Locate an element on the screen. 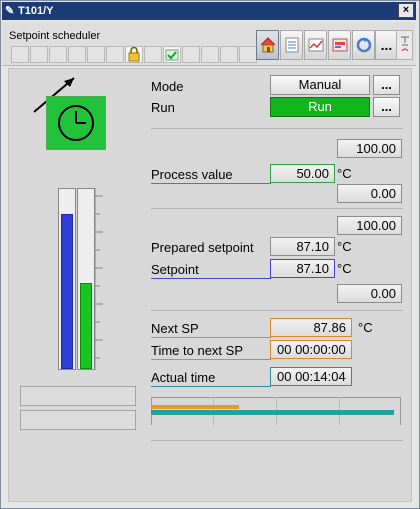 Image resolution: width=420 pixels, height=509 pixels. loop-icon is located at coordinates (363, 45).